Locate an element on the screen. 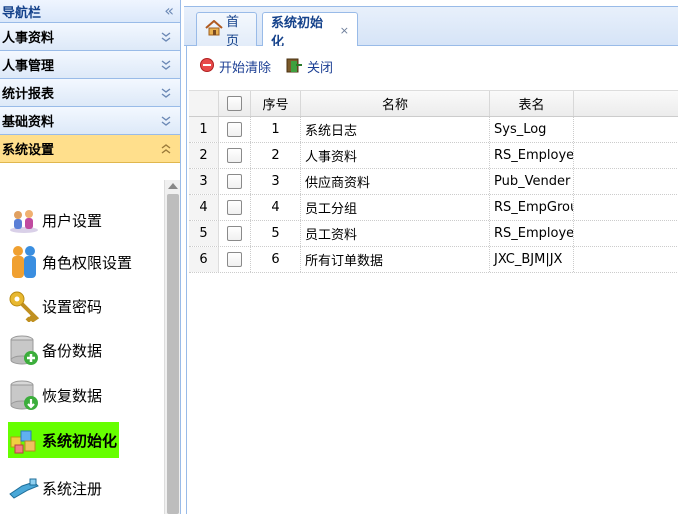  home-icon is located at coordinates (214, 29).